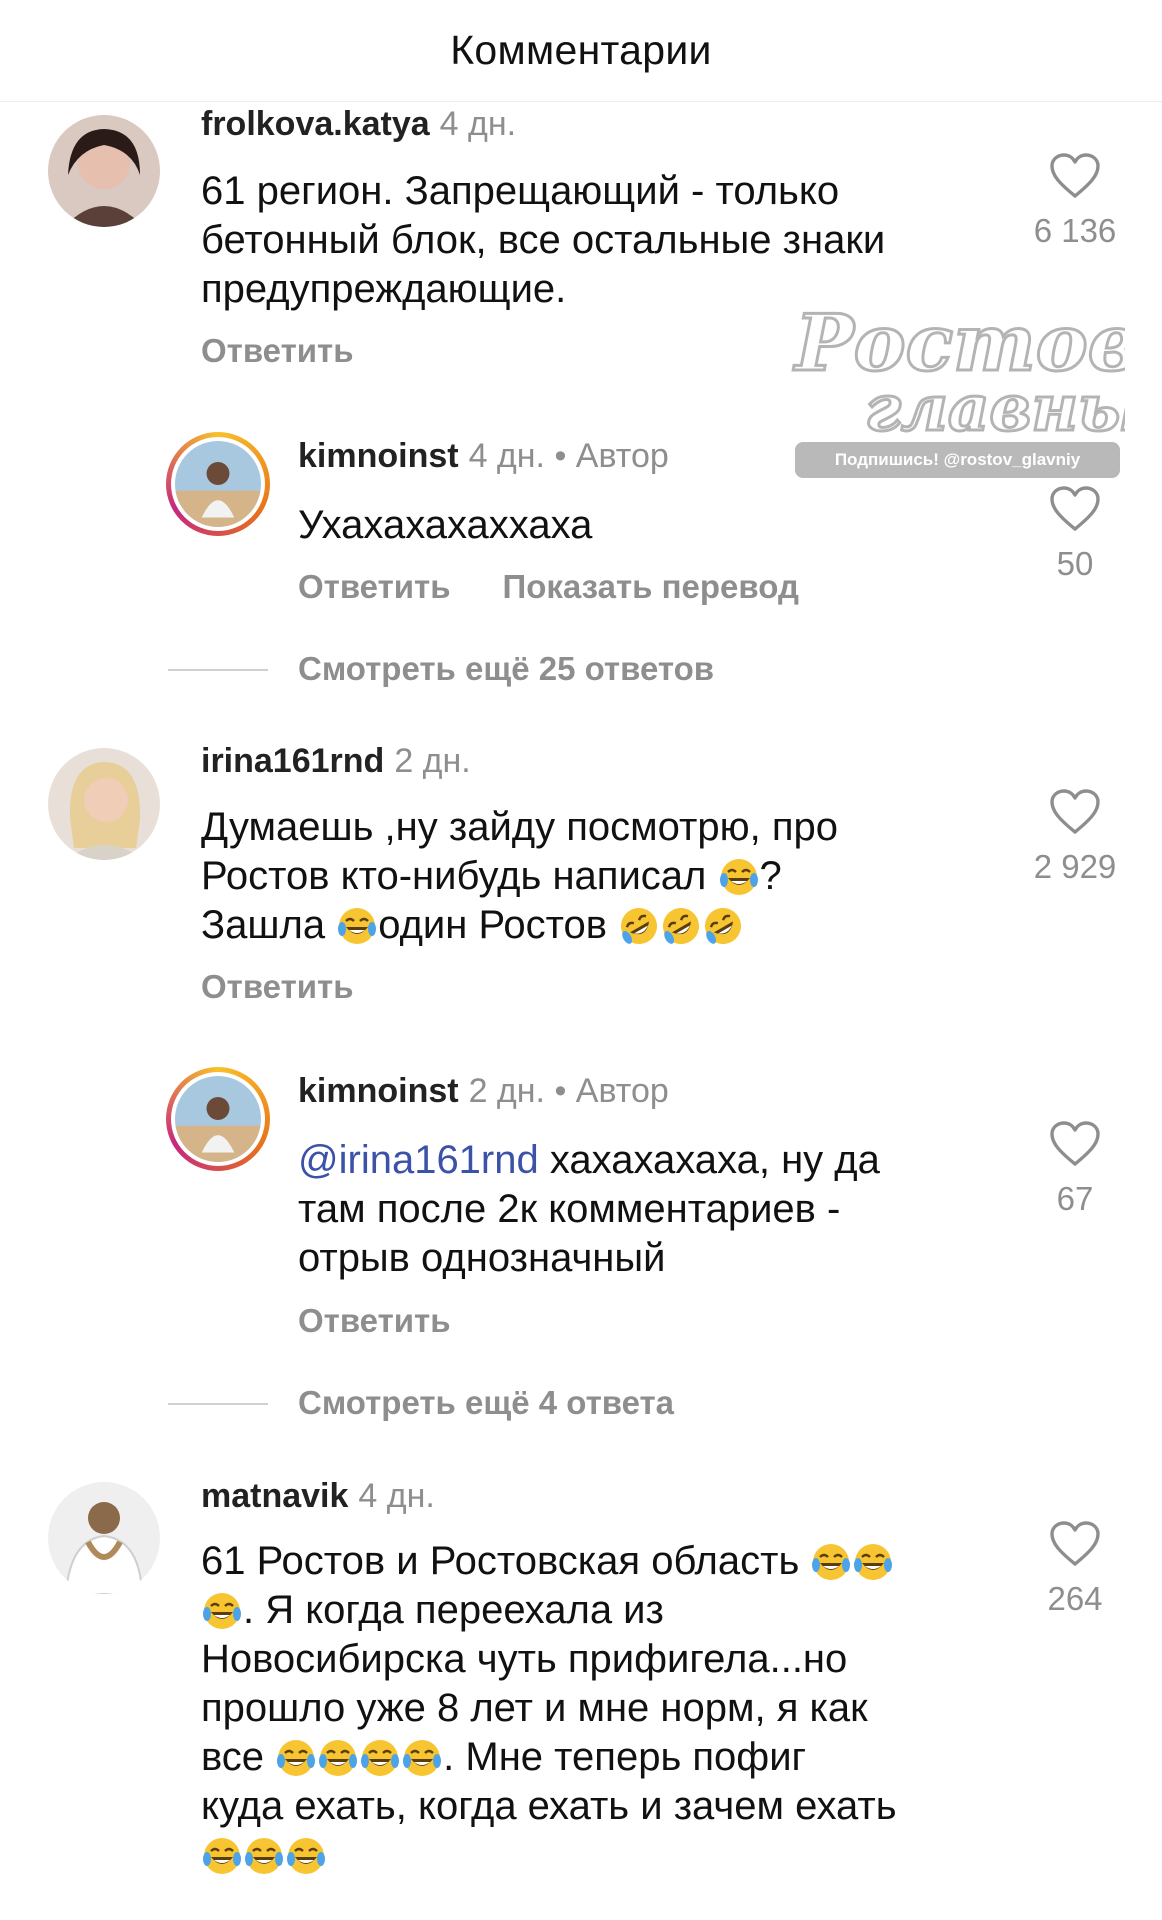 The width and height of the screenshot is (1162, 1920). I want to click on comment-meta: frolkova.katya 4 дн., so click(358, 124).